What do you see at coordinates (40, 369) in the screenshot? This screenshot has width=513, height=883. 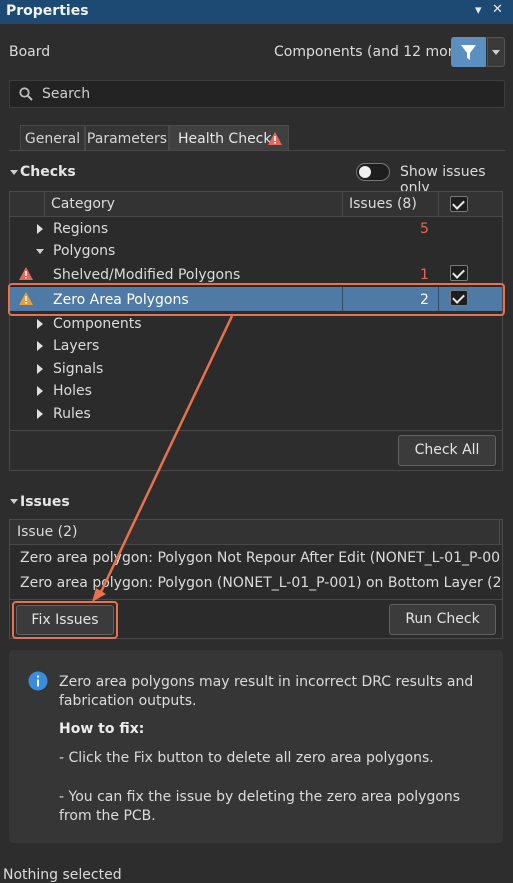 I see `expand-signals-icon` at bounding box center [40, 369].